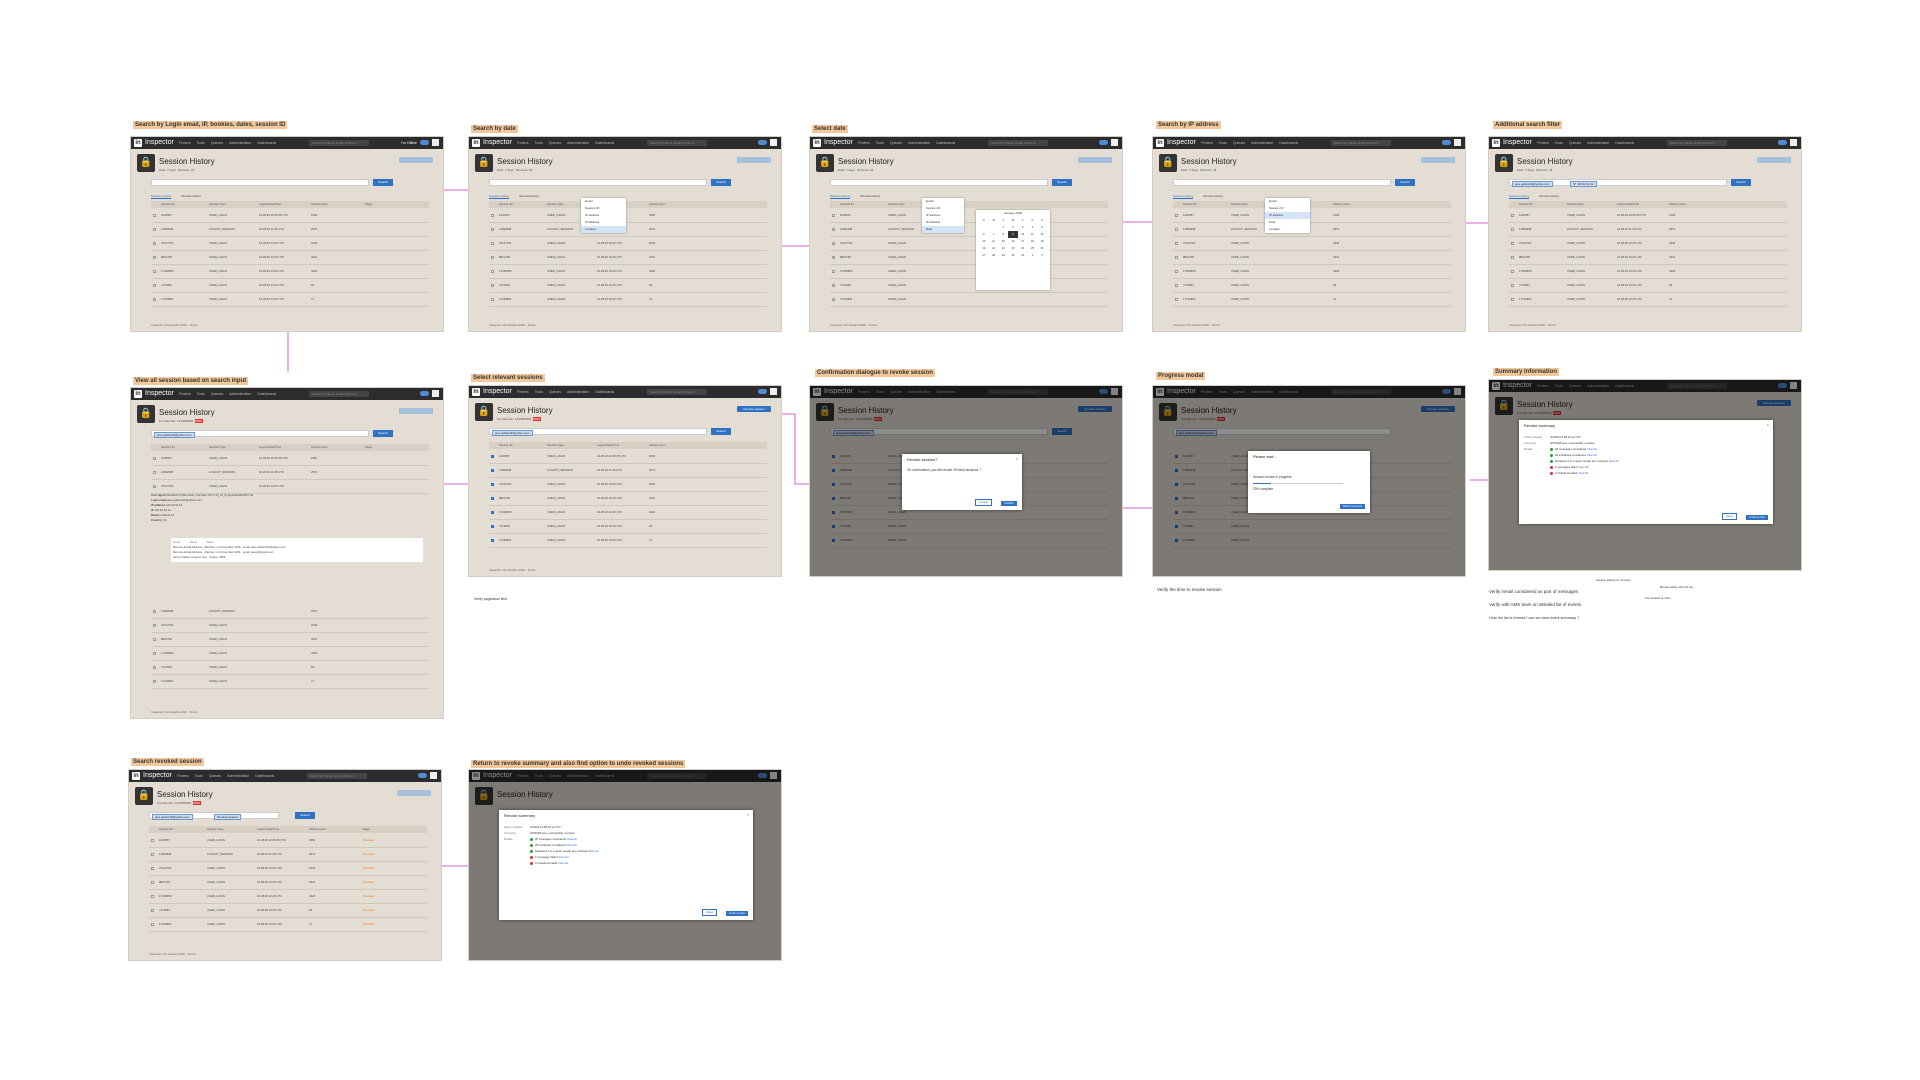 This screenshot has height=1080, width=1920. Describe the element at coordinates (1009, 503) in the screenshot. I see `confirm-button: Confirm` at that location.